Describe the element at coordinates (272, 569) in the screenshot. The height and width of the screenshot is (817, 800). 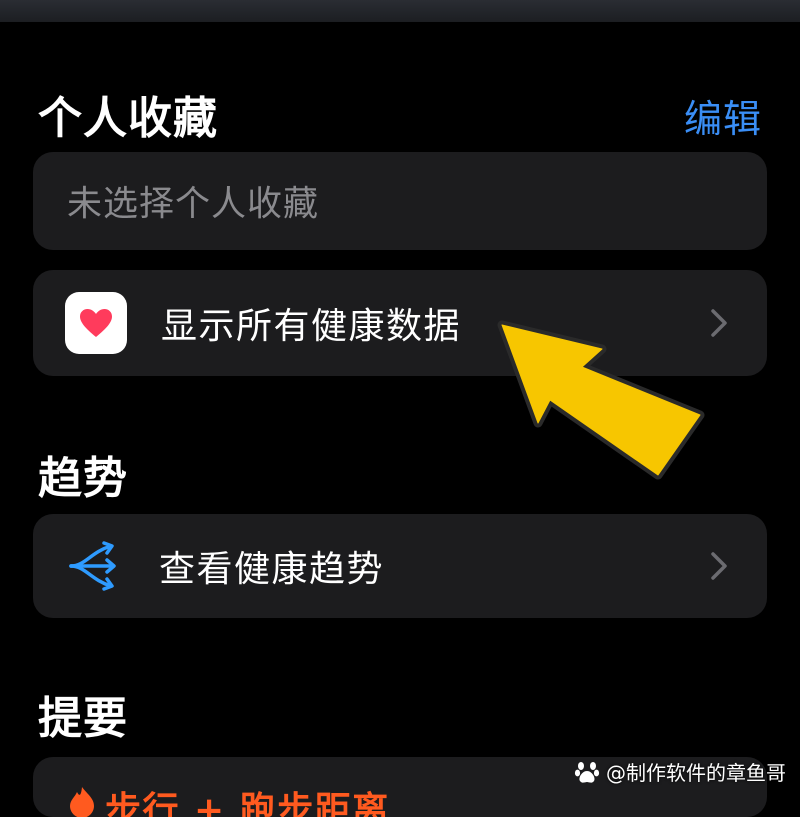
I see `view-health-trends-label: 查看健康趋势` at that location.